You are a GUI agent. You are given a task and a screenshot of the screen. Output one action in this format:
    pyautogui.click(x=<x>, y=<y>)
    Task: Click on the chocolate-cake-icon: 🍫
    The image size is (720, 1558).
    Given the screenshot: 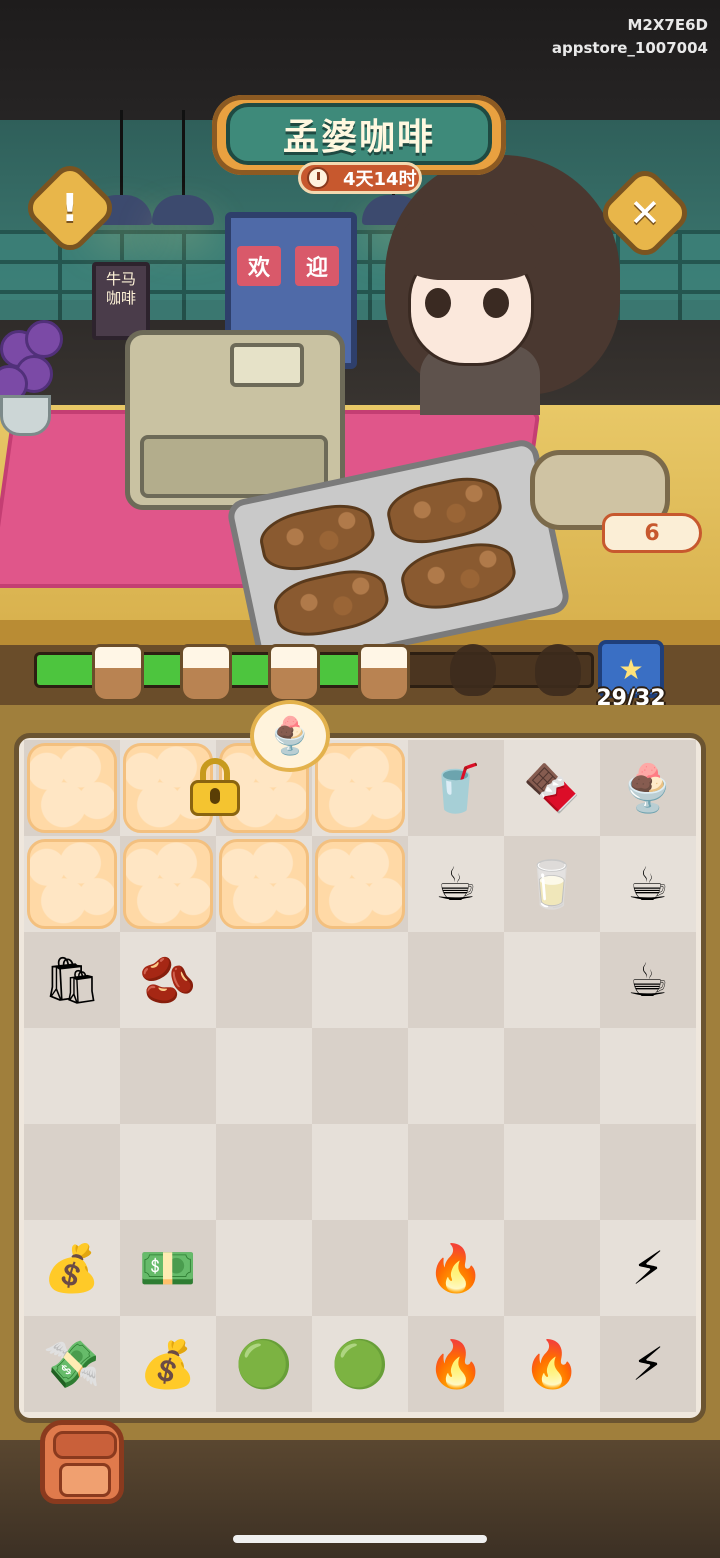 What is the action you would take?
    pyautogui.click(x=551, y=788)
    